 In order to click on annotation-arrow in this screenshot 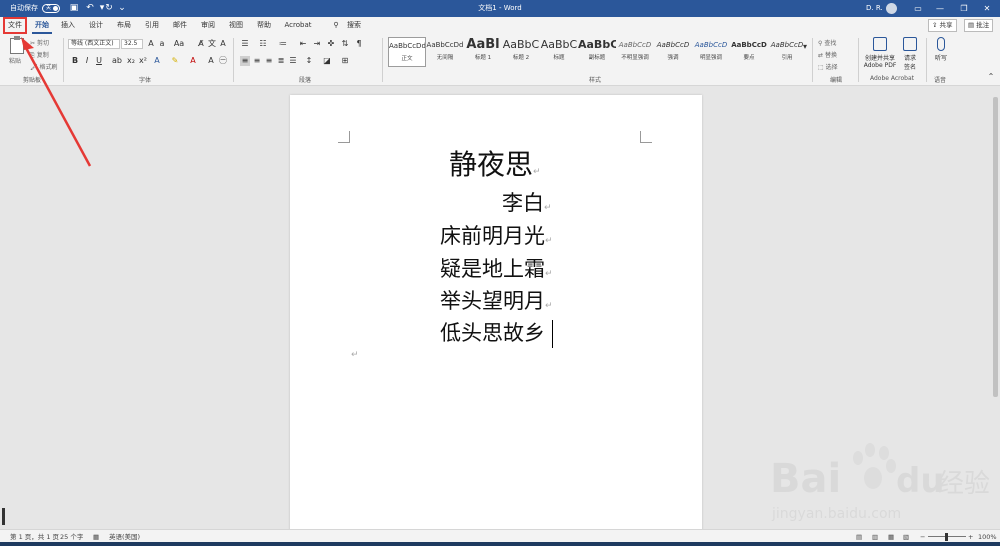, I will do `click(56, 102)`.